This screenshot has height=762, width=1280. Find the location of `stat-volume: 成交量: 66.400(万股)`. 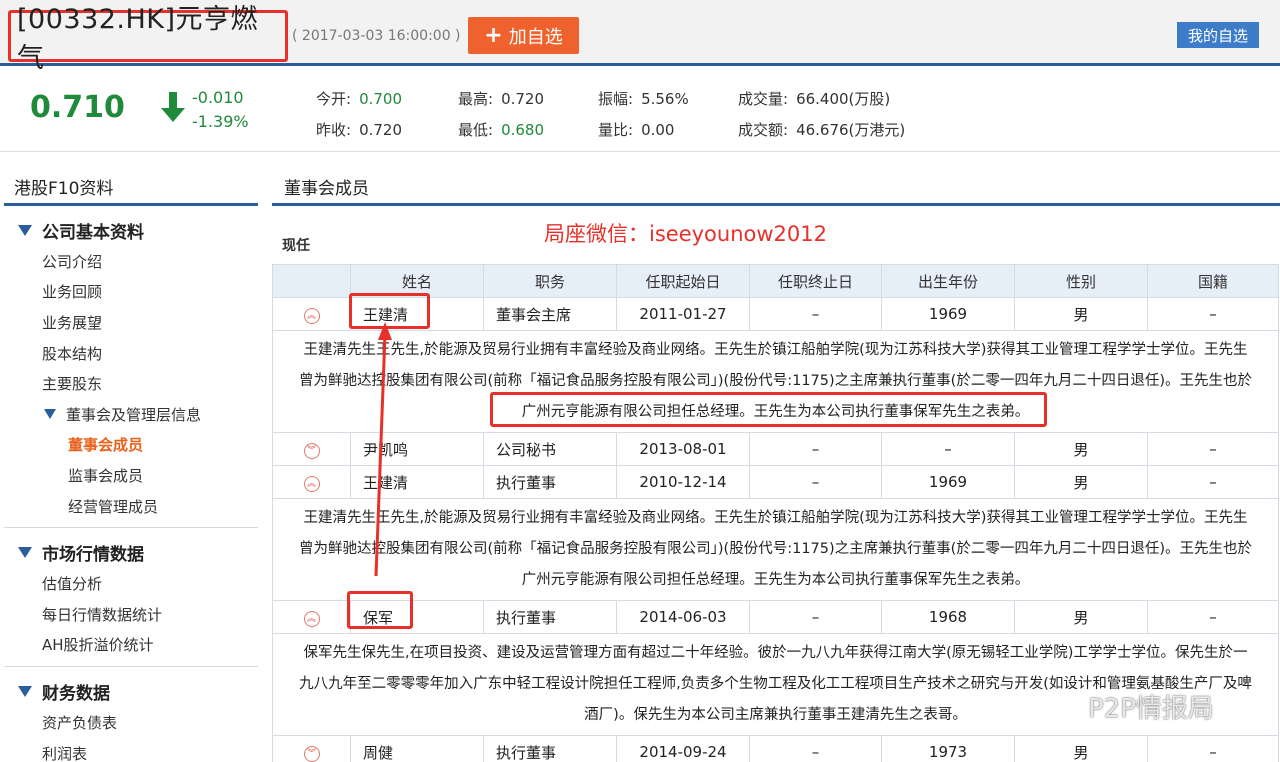

stat-volume: 成交量: 66.400(万股) is located at coordinates (814, 99).